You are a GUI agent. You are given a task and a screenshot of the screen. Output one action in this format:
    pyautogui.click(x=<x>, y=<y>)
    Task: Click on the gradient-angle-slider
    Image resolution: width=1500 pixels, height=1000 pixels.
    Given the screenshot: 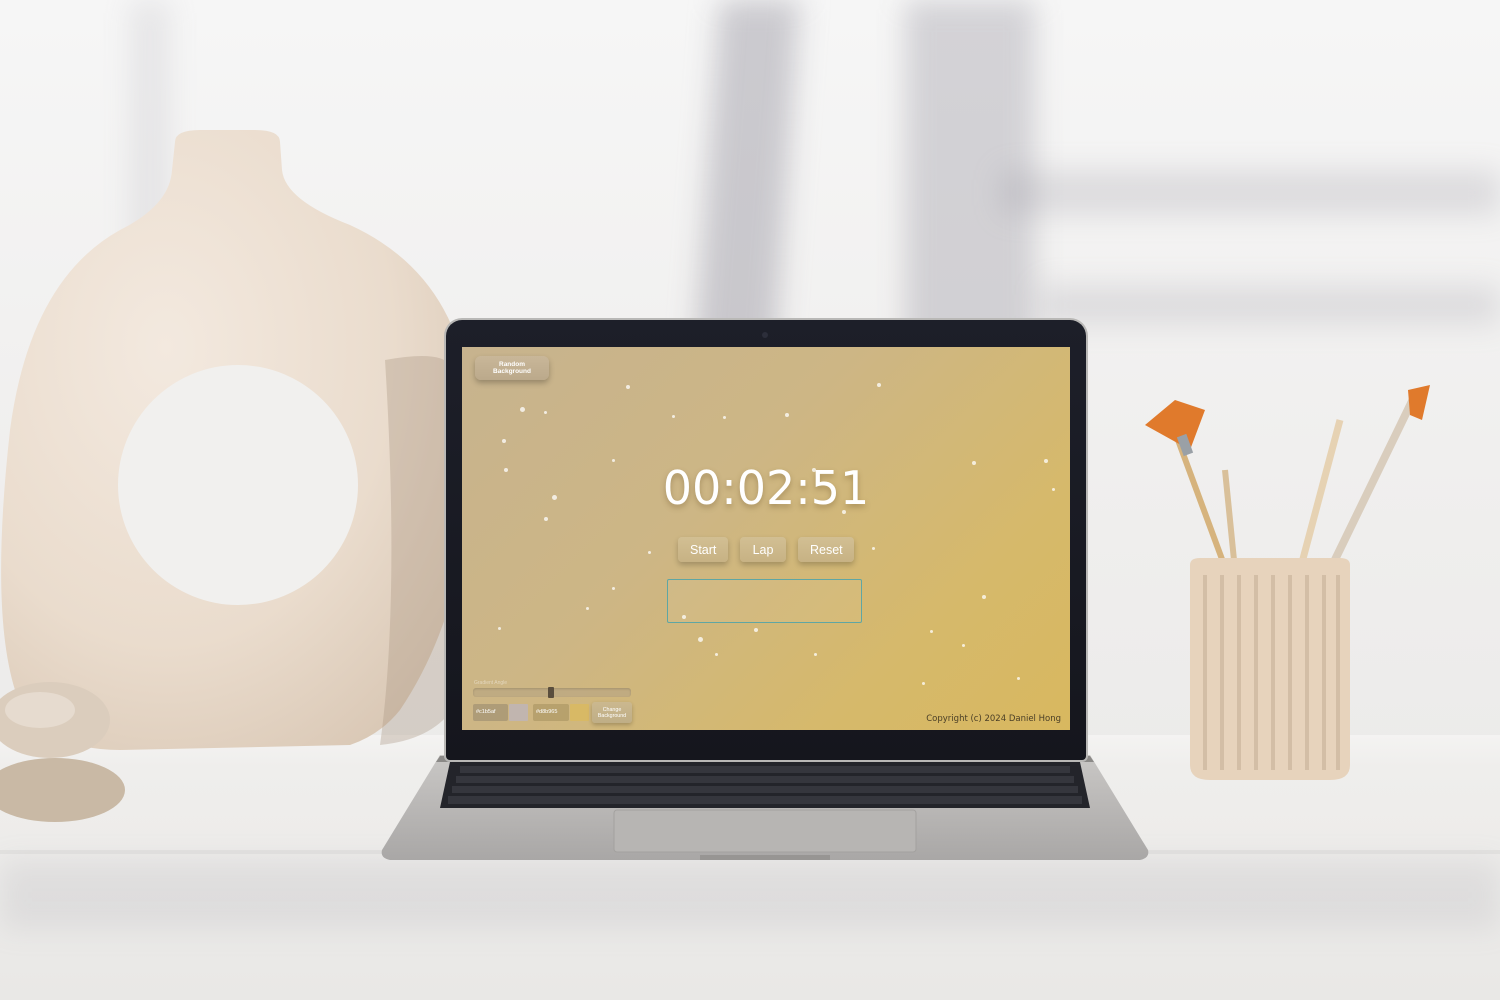 What is the action you would take?
    pyautogui.click(x=552, y=692)
    